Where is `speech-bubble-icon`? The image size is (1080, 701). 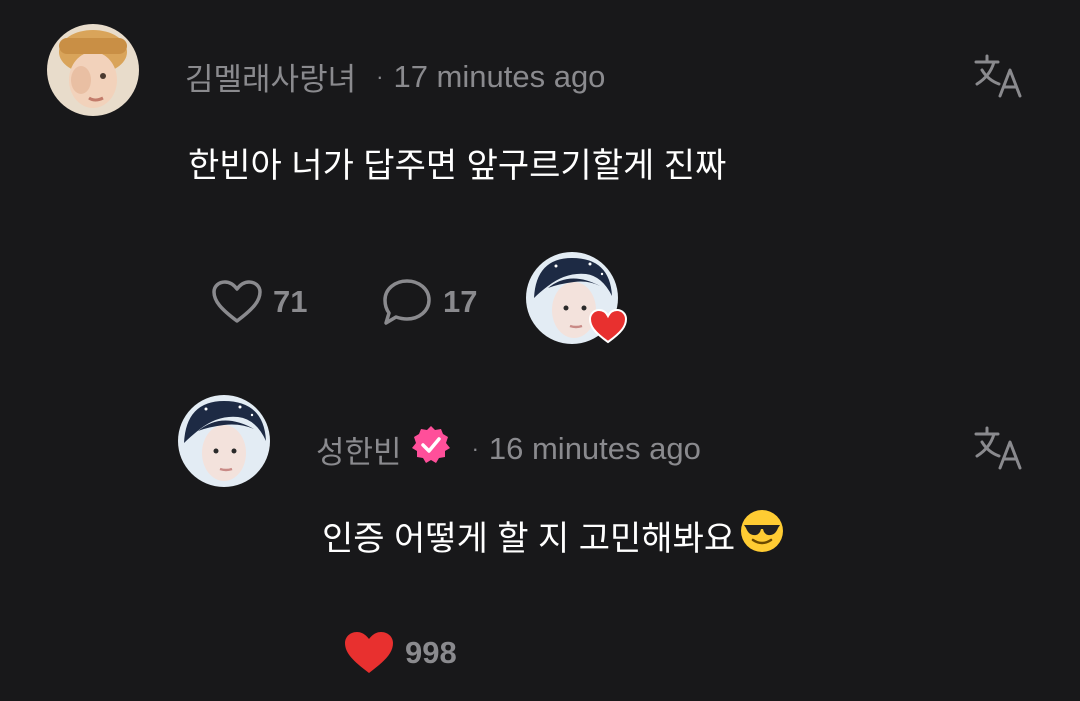
speech-bubble-icon is located at coordinates (407, 302).